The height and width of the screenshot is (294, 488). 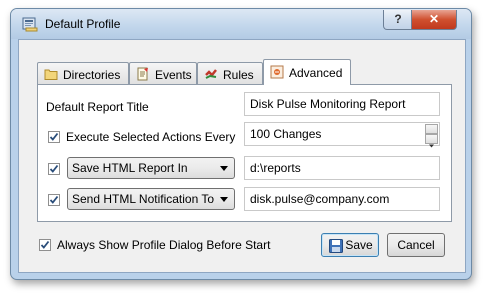 I want to click on notify-checkbox, so click(x=54, y=200).